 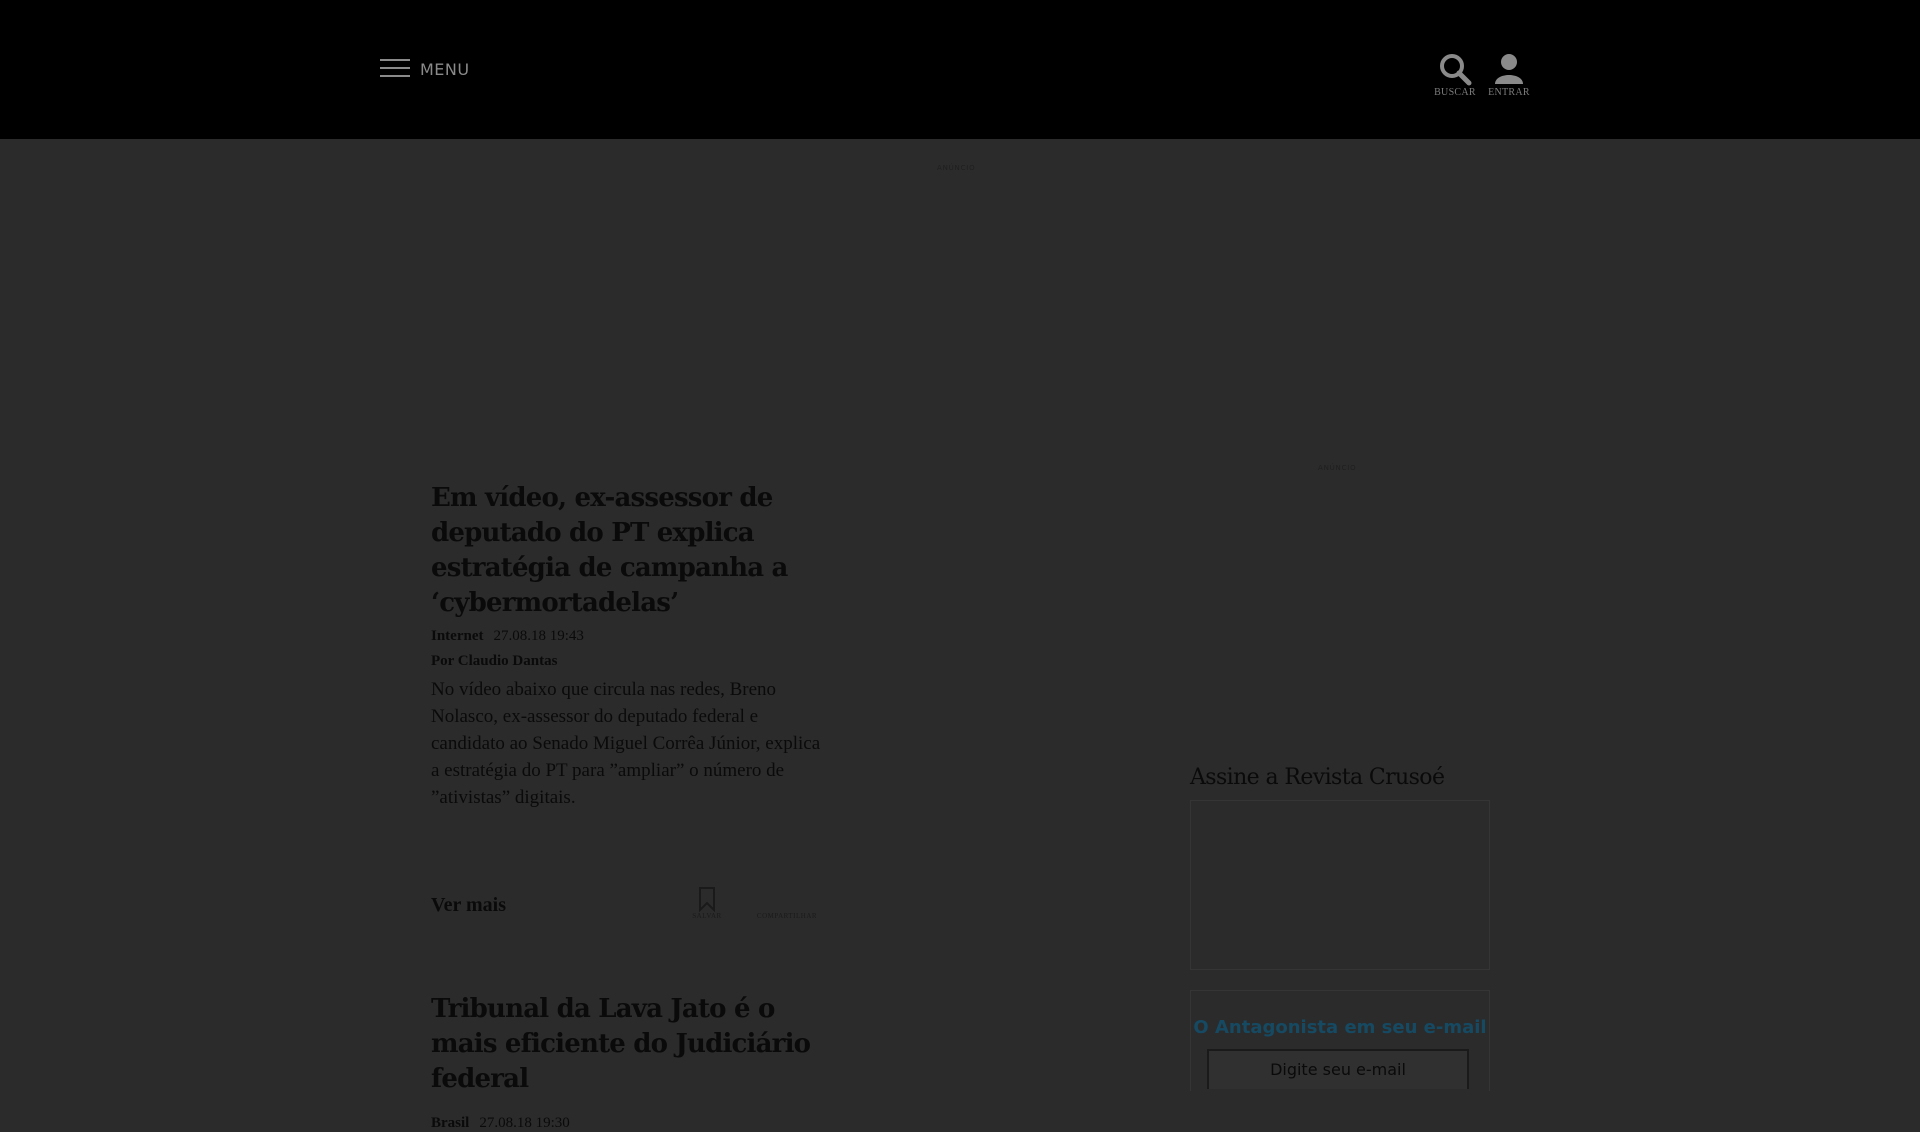 What do you see at coordinates (1509, 69) in the screenshot?
I see `user-icon` at bounding box center [1509, 69].